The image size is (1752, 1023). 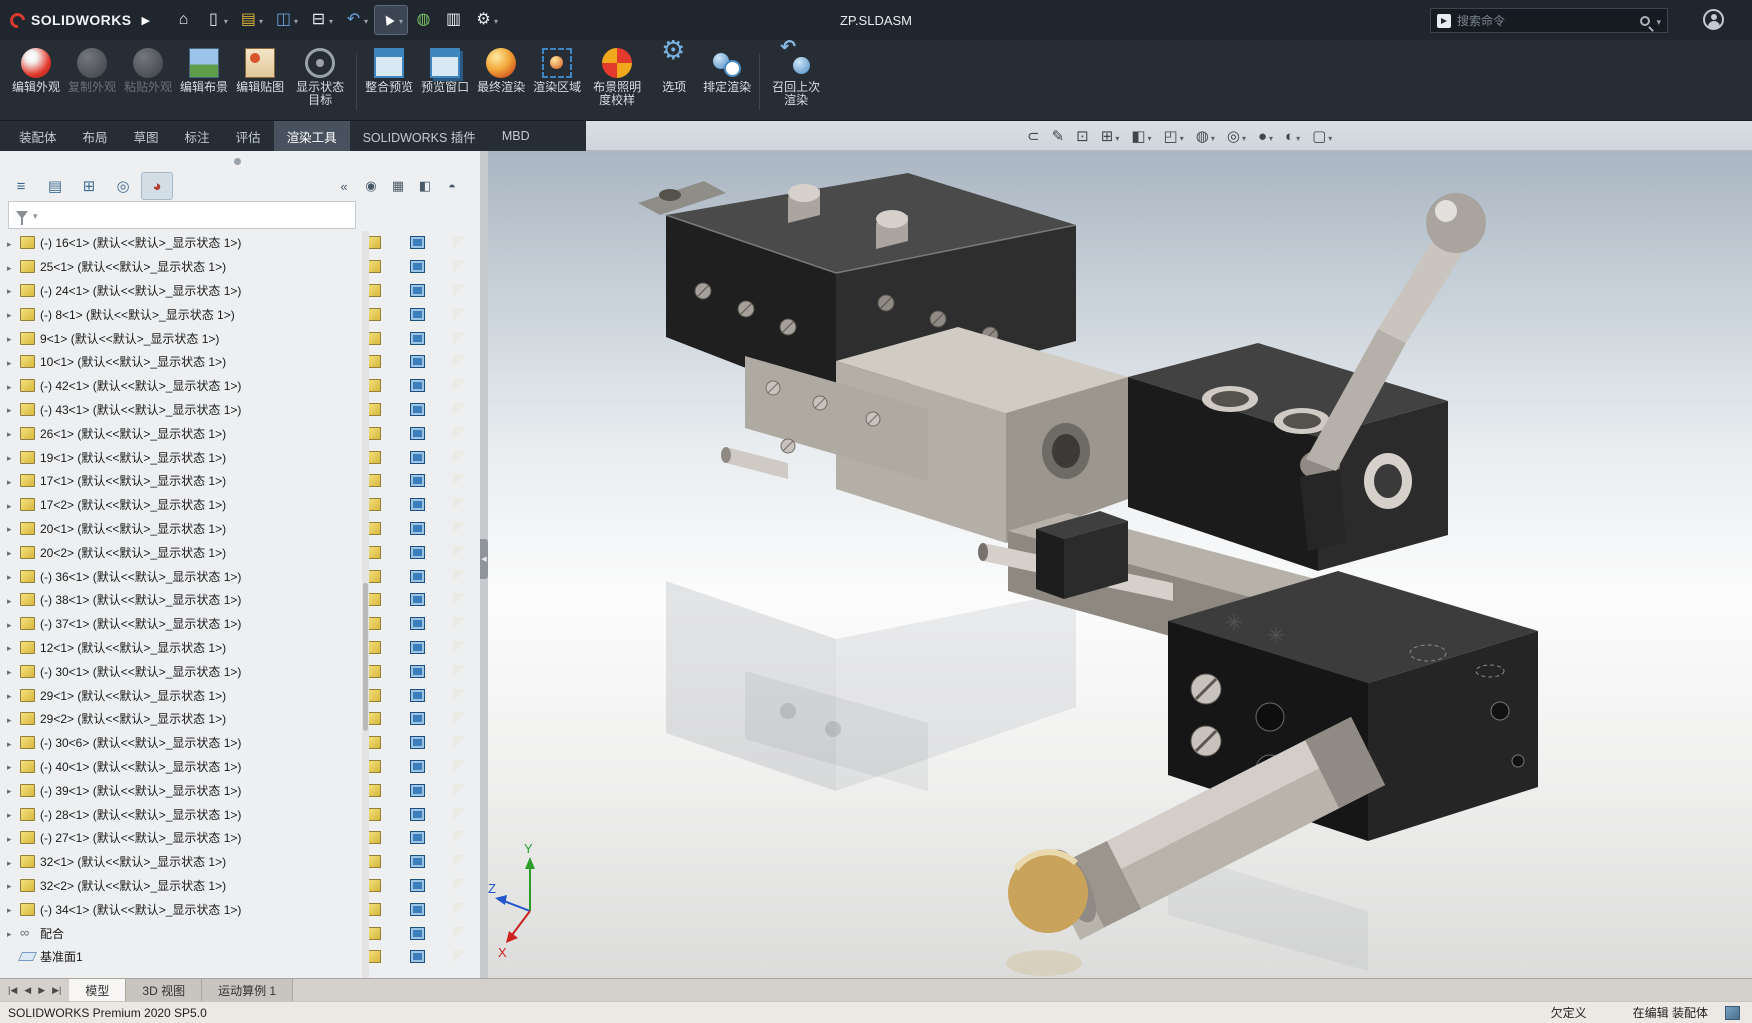 What do you see at coordinates (321, 20) in the screenshot?
I see `print-icon: ⊟` at bounding box center [321, 20].